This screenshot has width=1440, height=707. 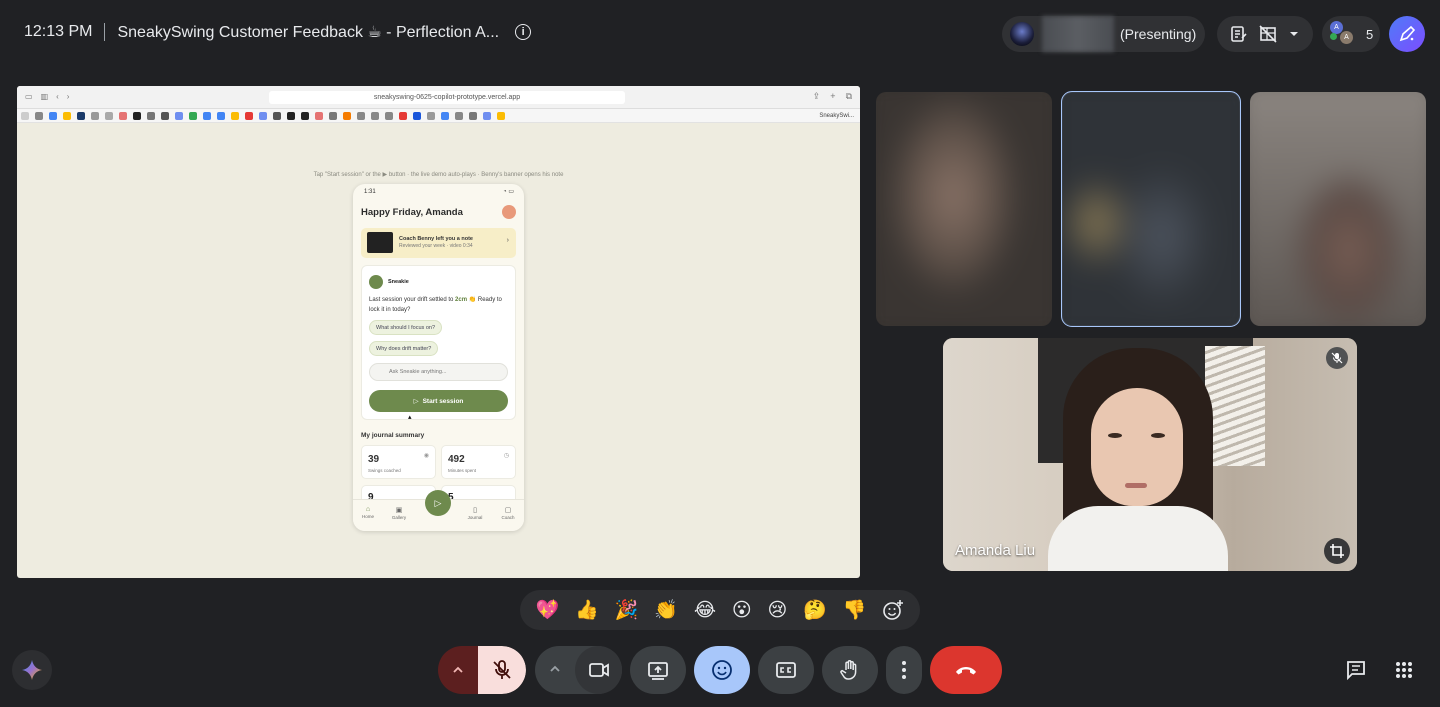 I want to click on send-reaction-button, so click(x=722, y=670).